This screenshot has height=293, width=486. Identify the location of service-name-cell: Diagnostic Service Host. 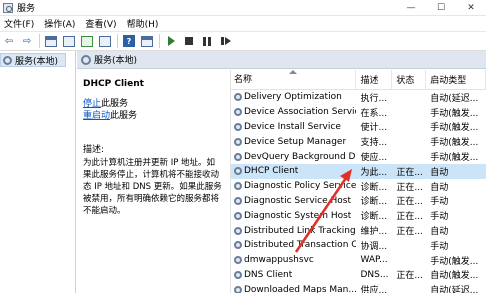
(293, 201).